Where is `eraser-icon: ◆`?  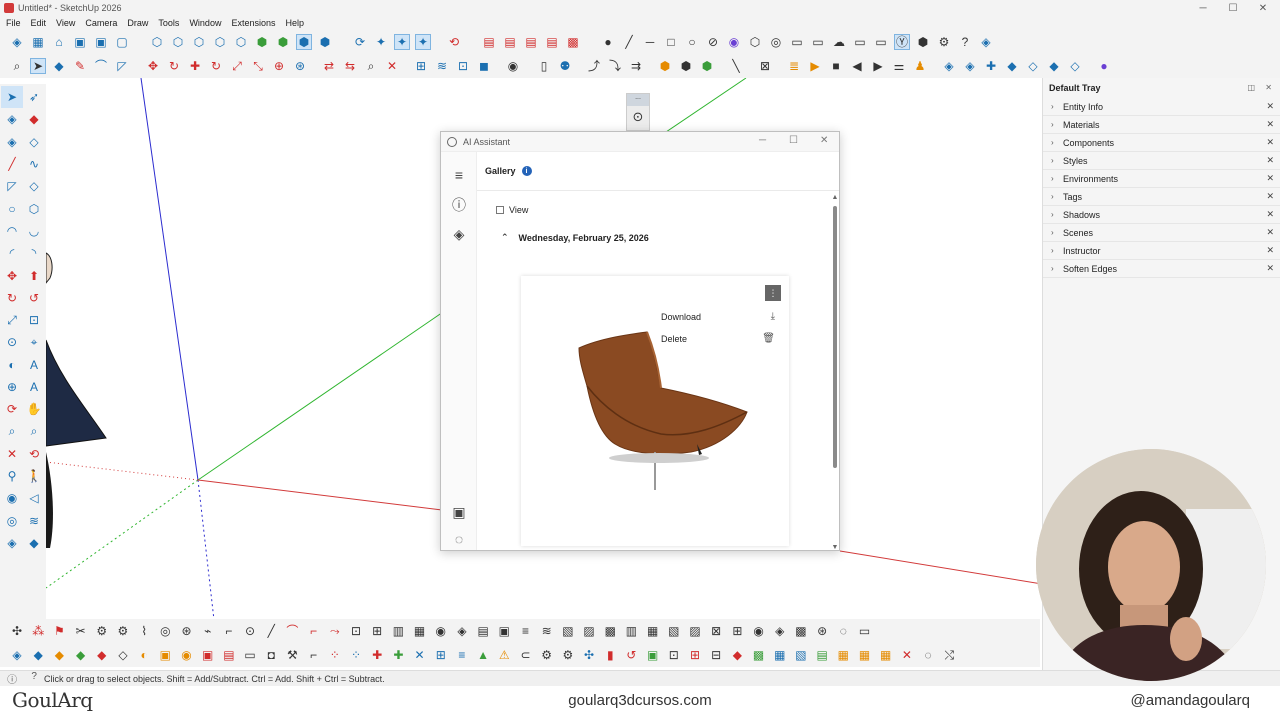 eraser-icon: ◆ is located at coordinates (59, 66).